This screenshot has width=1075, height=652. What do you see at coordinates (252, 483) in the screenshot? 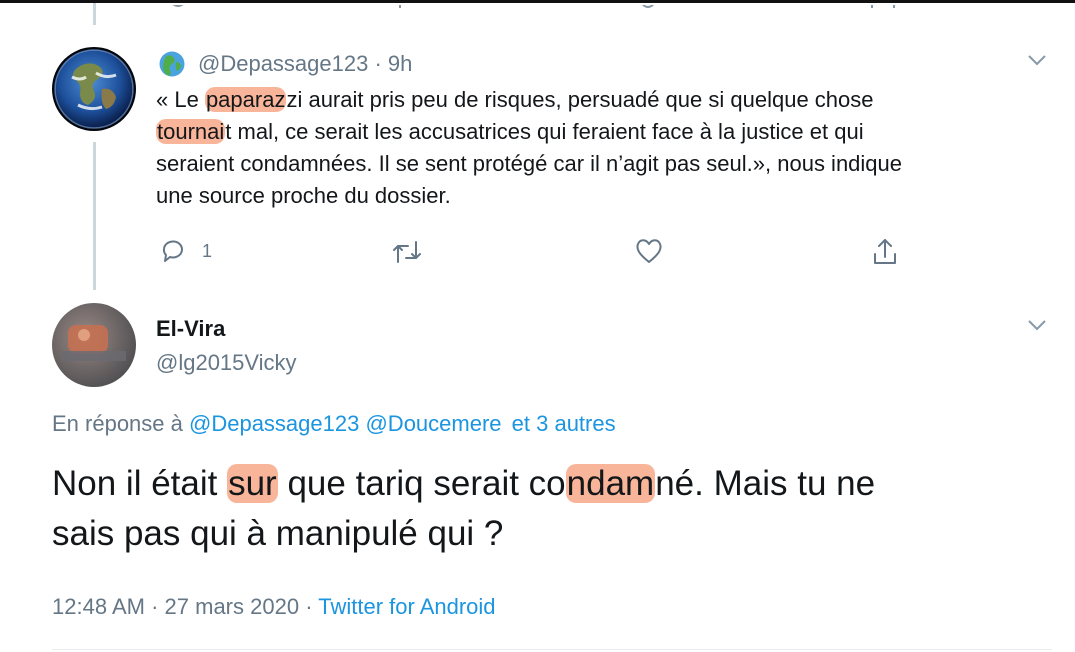
I see `highlight-mark: sur` at bounding box center [252, 483].